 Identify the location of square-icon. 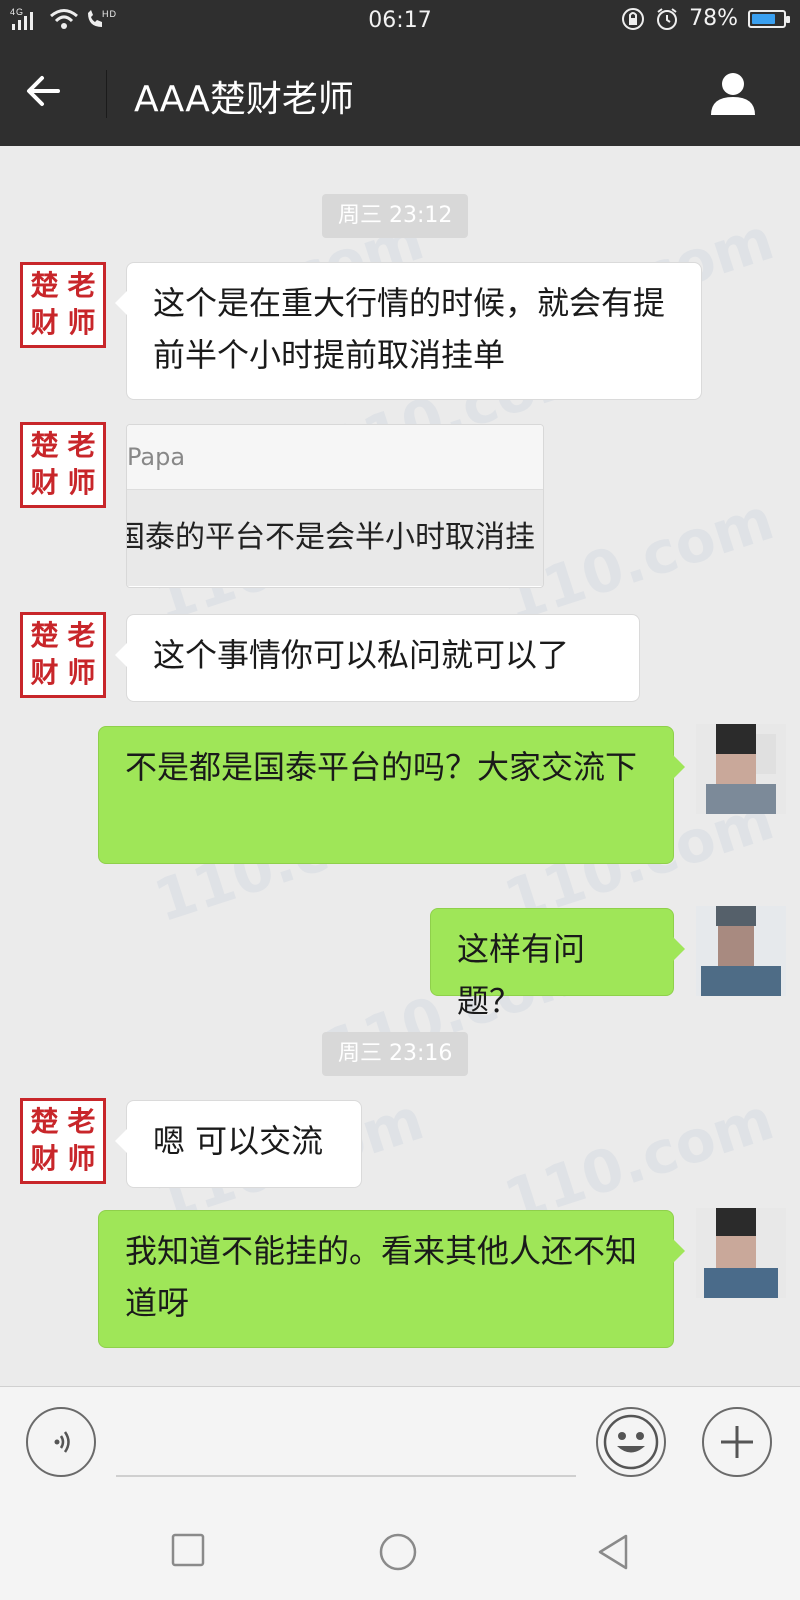
(188, 1550).